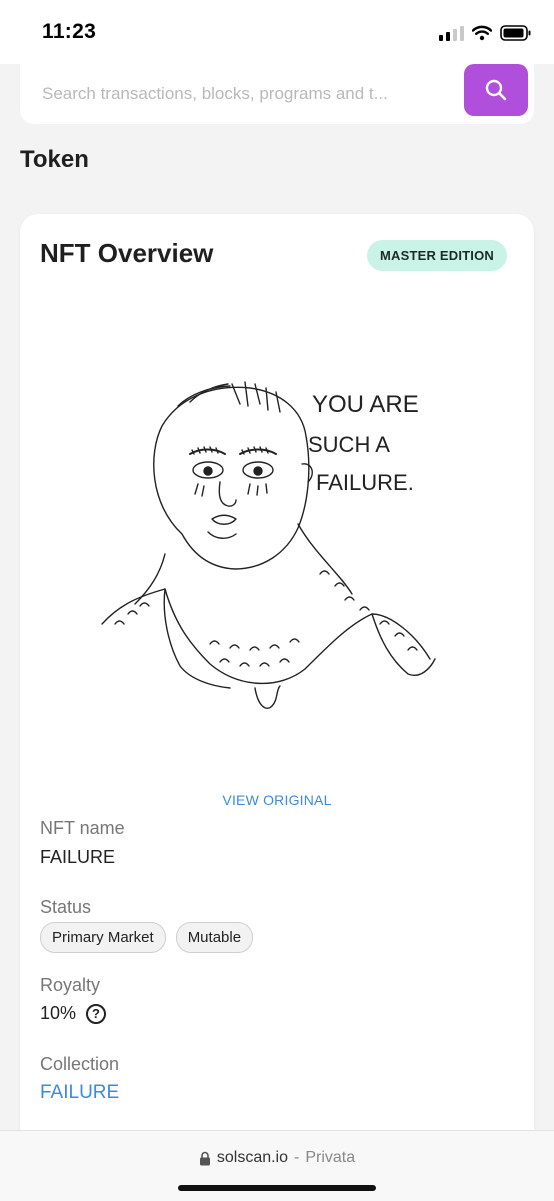 This screenshot has height=1201, width=554. What do you see at coordinates (103, 937) in the screenshot?
I see `status-tag-primary-market: Primary Market` at bounding box center [103, 937].